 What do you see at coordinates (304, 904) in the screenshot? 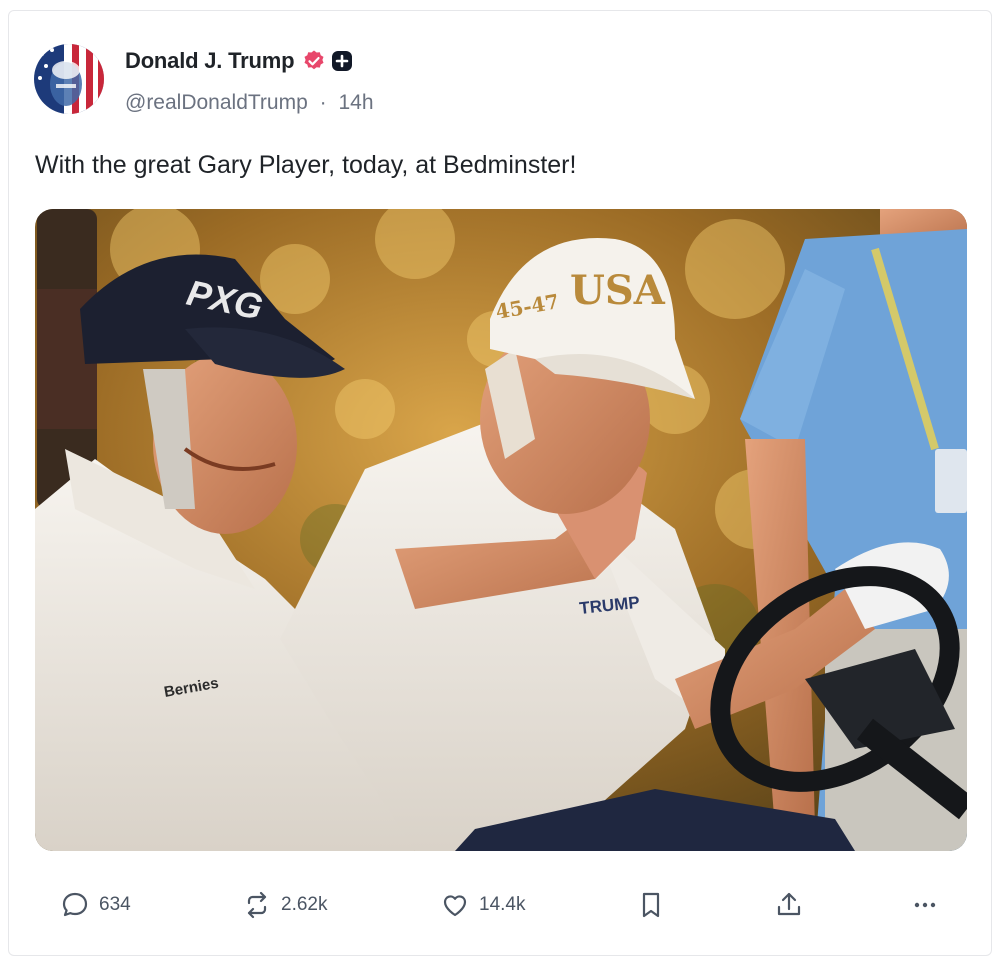
I see `repost-count: 2.62k` at bounding box center [304, 904].